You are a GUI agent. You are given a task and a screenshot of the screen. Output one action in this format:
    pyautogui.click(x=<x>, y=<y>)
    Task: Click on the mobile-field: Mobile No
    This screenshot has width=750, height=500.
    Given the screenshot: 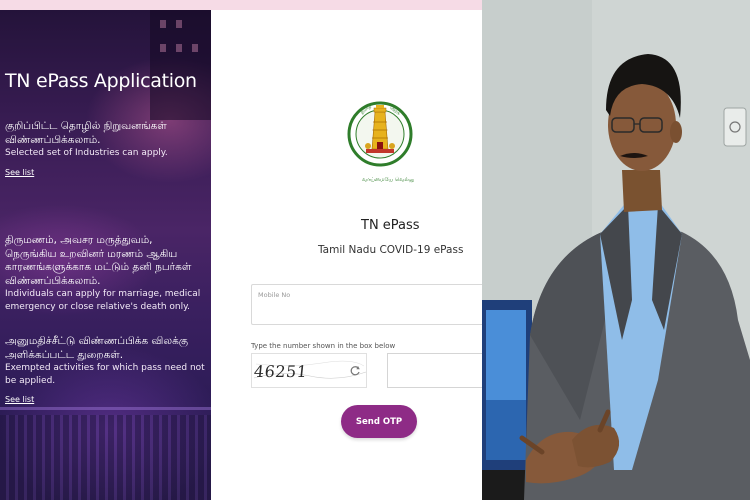 What is the action you would take?
    pyautogui.click(x=366, y=304)
    